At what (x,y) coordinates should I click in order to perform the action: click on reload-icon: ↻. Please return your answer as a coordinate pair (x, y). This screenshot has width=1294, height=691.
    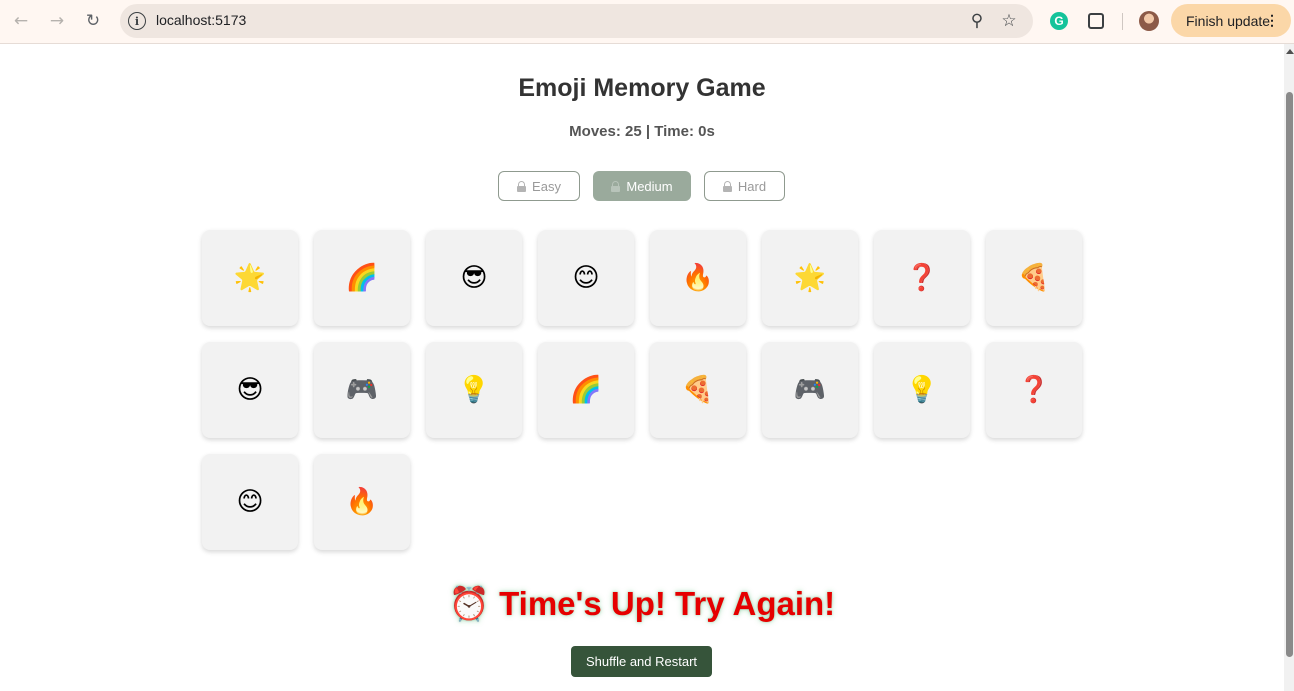
    Looking at the image, I should click on (93, 21).